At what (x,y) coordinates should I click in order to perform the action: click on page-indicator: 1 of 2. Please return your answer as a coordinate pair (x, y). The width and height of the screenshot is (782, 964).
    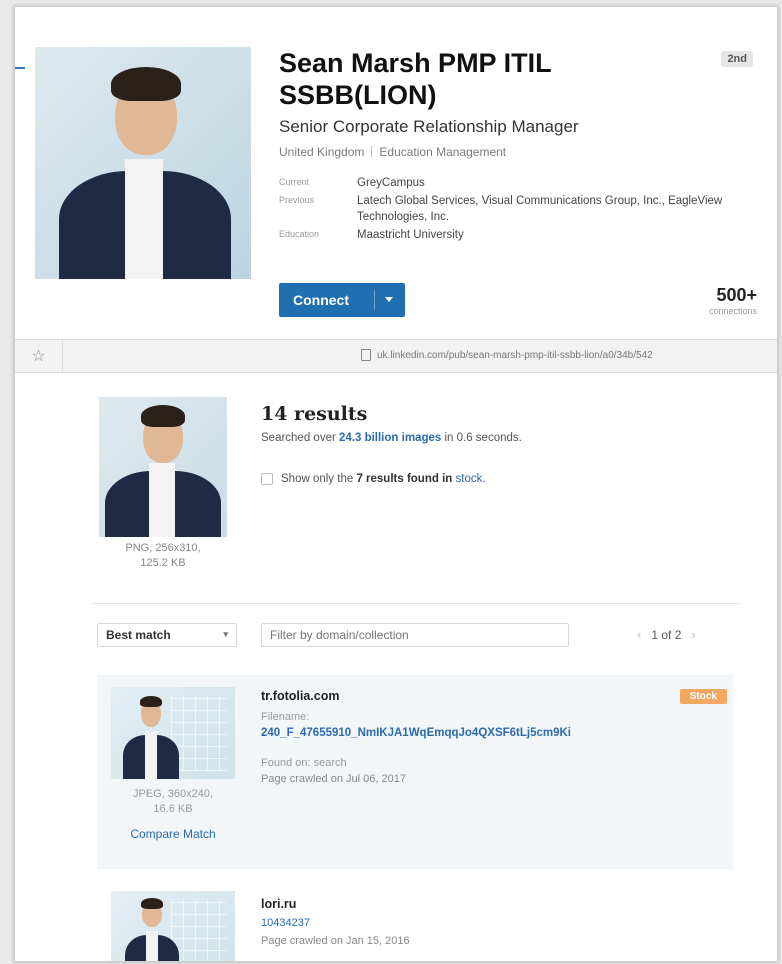
    Looking at the image, I should click on (666, 634).